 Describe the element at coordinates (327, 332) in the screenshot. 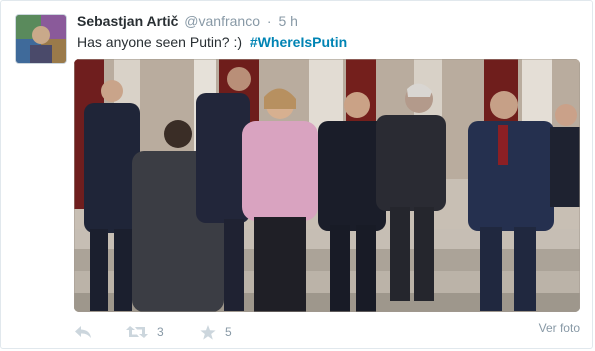

I see `tweet-actions: 3 5 Ver foto` at that location.